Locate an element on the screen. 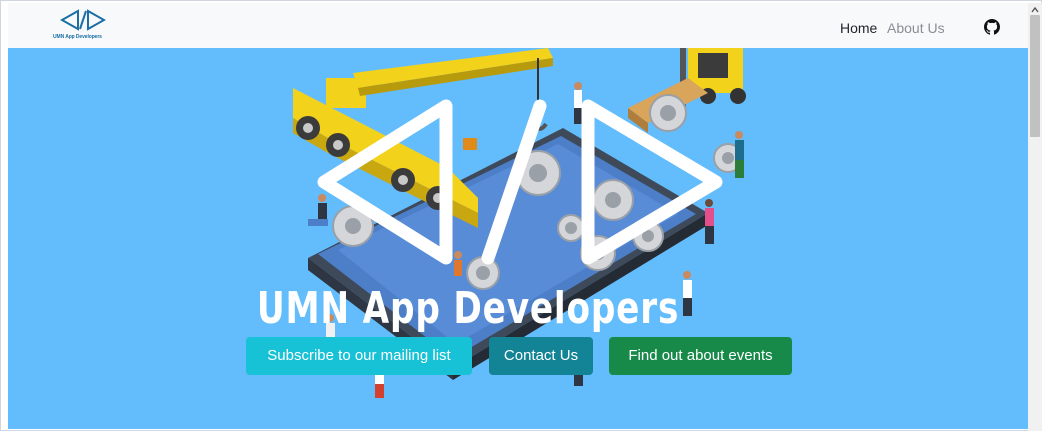 Image resolution: width=1042 pixels, height=431 pixels. top-navbar: UMN App Developers Home About Us is located at coordinates (518, 25).